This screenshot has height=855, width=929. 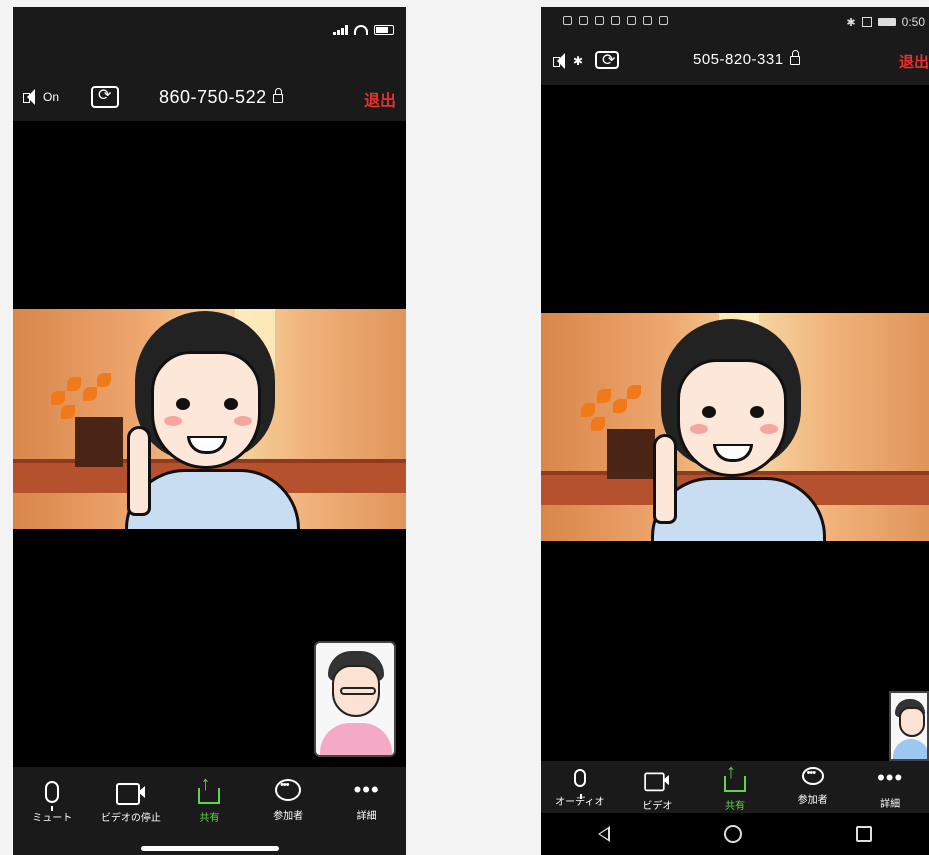 I want to click on back-icon, so click(x=604, y=834).